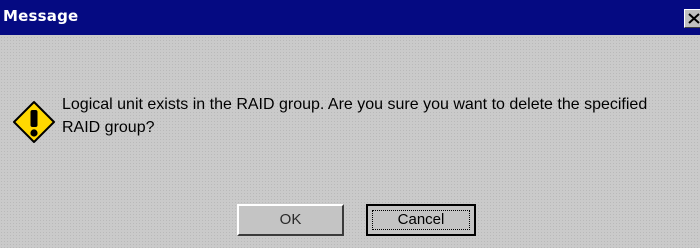 The width and height of the screenshot is (700, 248). I want to click on cancel-button-label: Cancel, so click(421, 219).